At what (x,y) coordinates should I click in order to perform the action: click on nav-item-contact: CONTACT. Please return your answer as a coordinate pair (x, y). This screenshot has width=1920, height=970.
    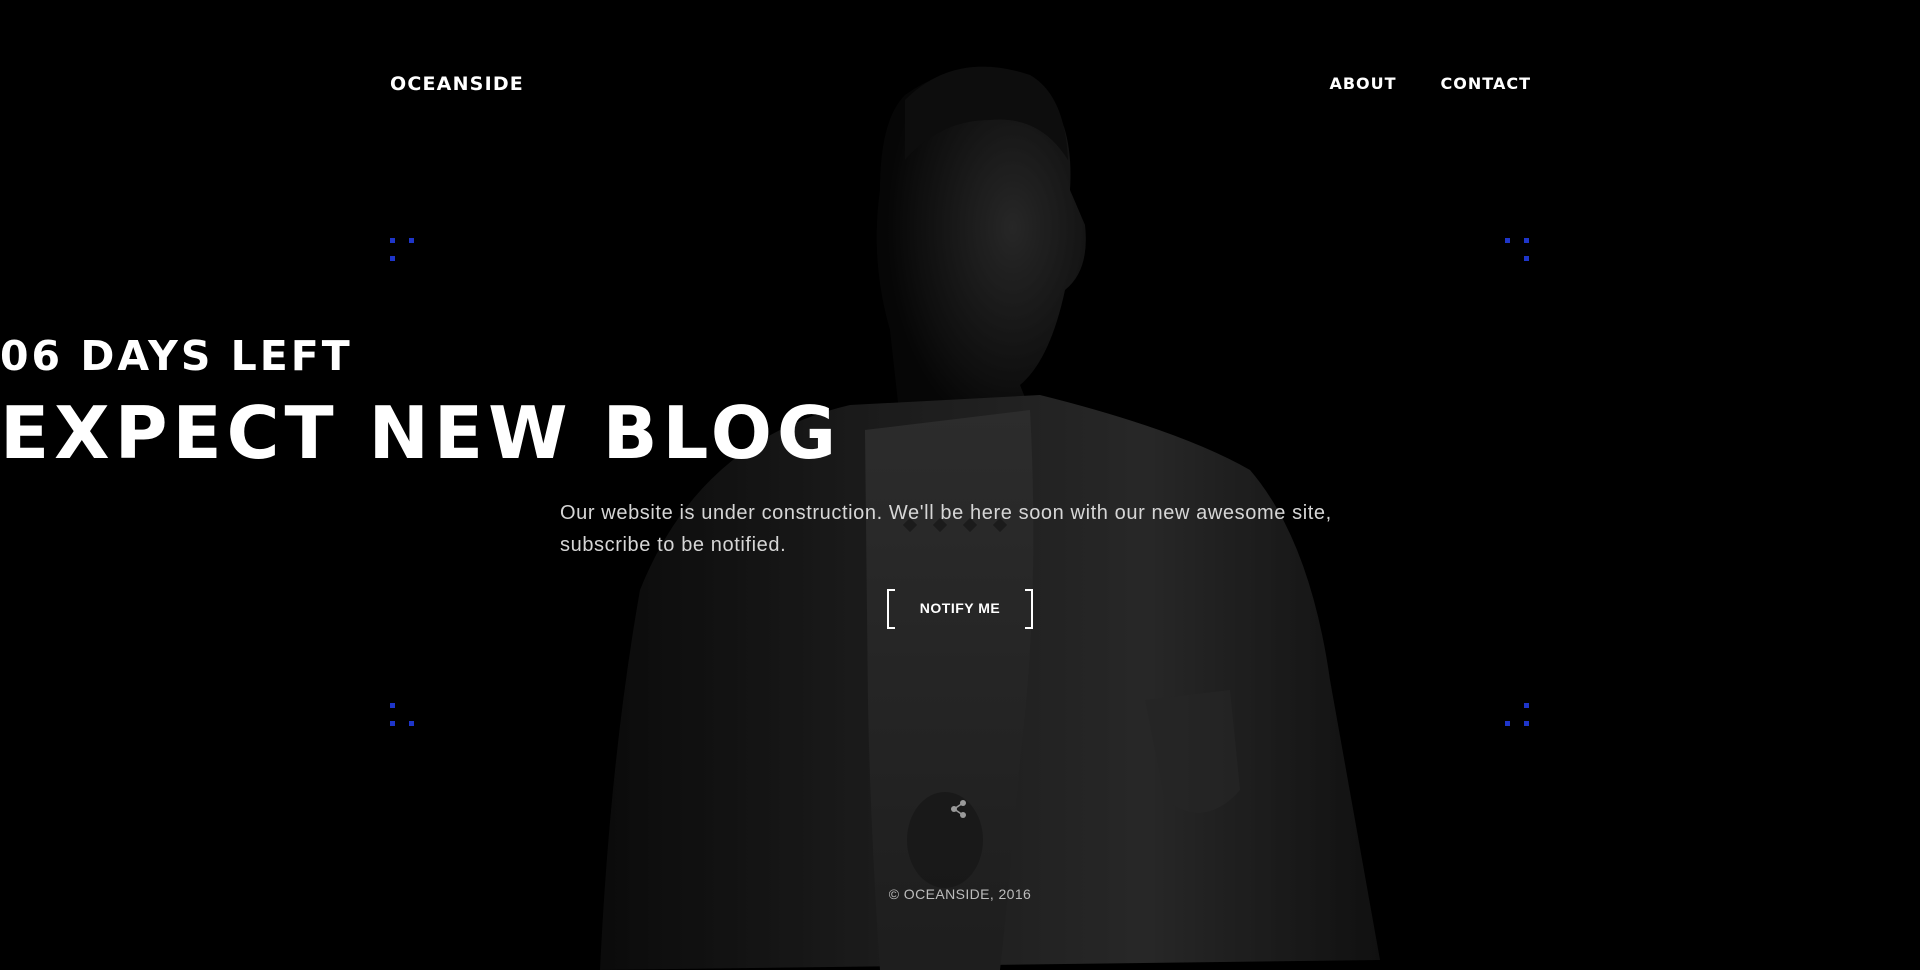
    Looking at the image, I should click on (1486, 83).